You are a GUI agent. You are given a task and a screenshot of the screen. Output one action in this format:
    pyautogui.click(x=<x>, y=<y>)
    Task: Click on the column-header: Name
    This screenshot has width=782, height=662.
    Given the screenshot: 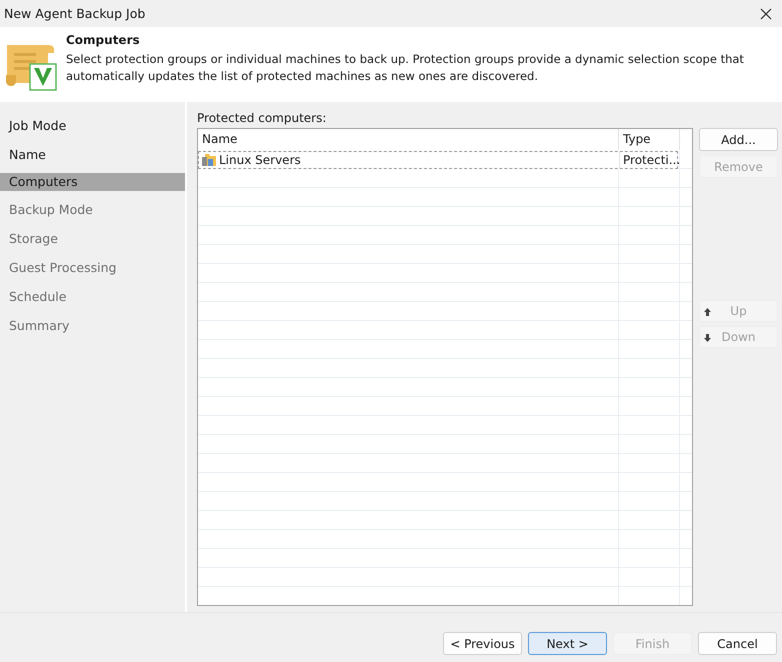 What is the action you would take?
    pyautogui.click(x=408, y=139)
    